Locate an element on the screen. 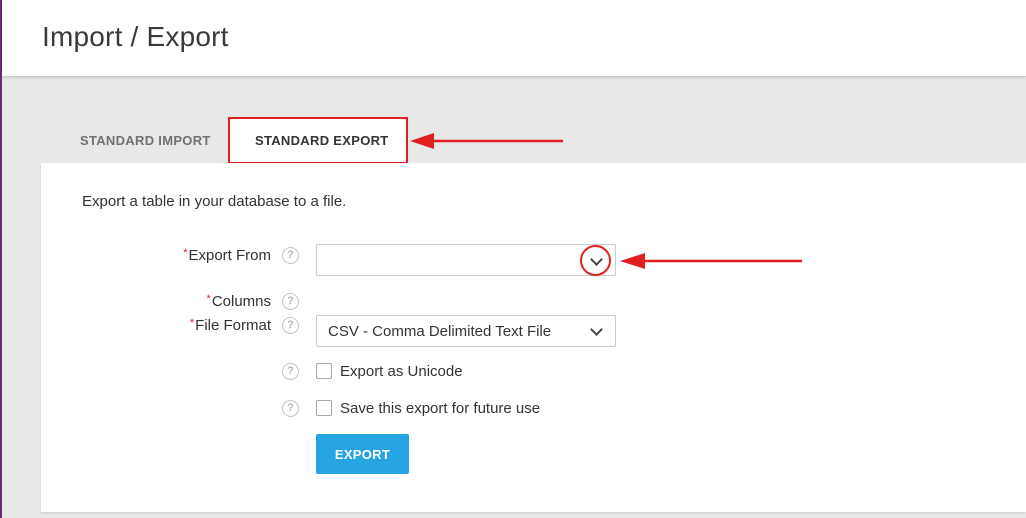 The height and width of the screenshot is (518, 1026). window-left-edge is located at coordinates (1, 259).